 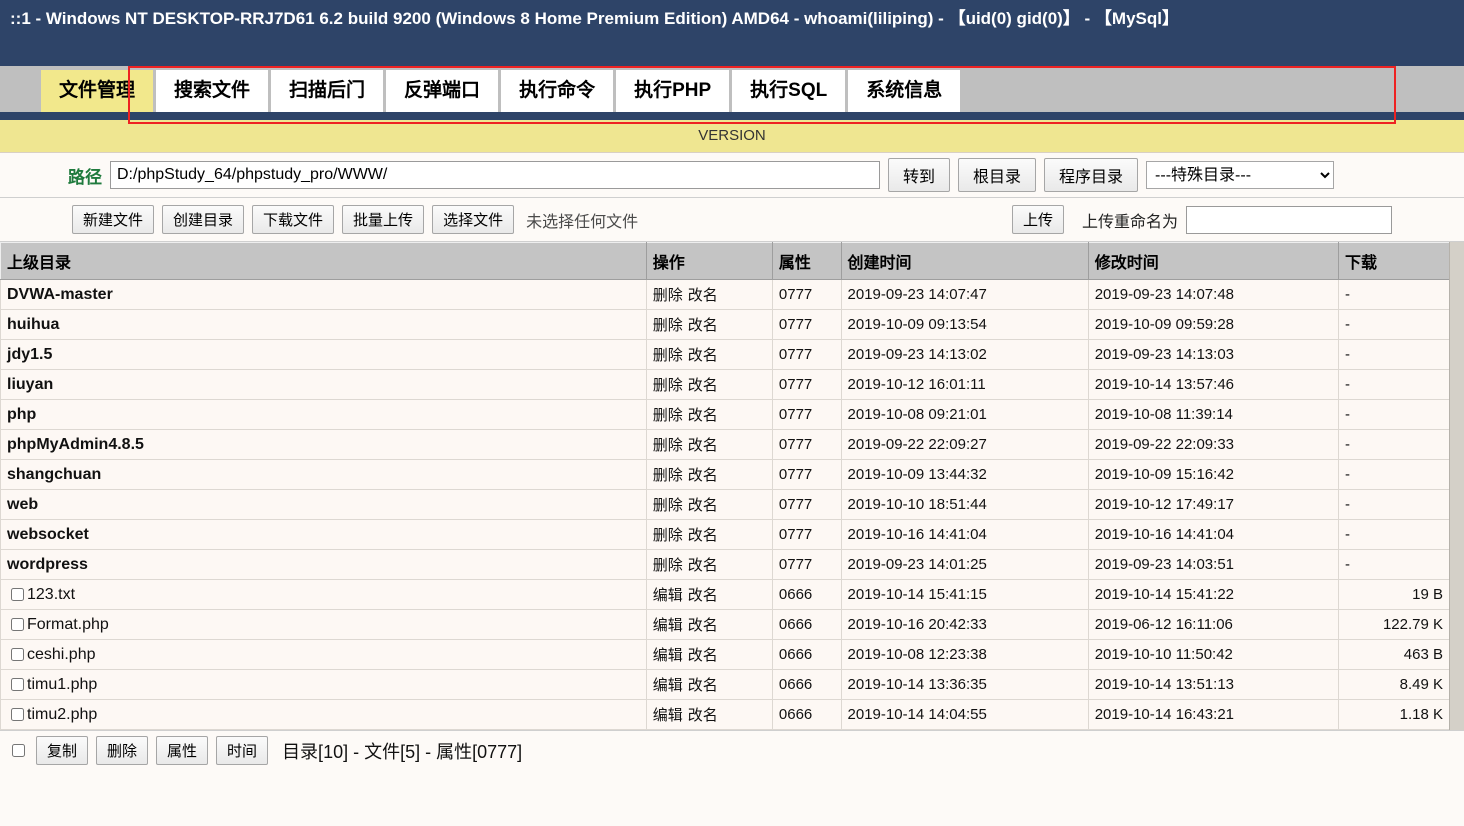 What do you see at coordinates (54, 474) in the screenshot?
I see `file-name: shangchuan` at bounding box center [54, 474].